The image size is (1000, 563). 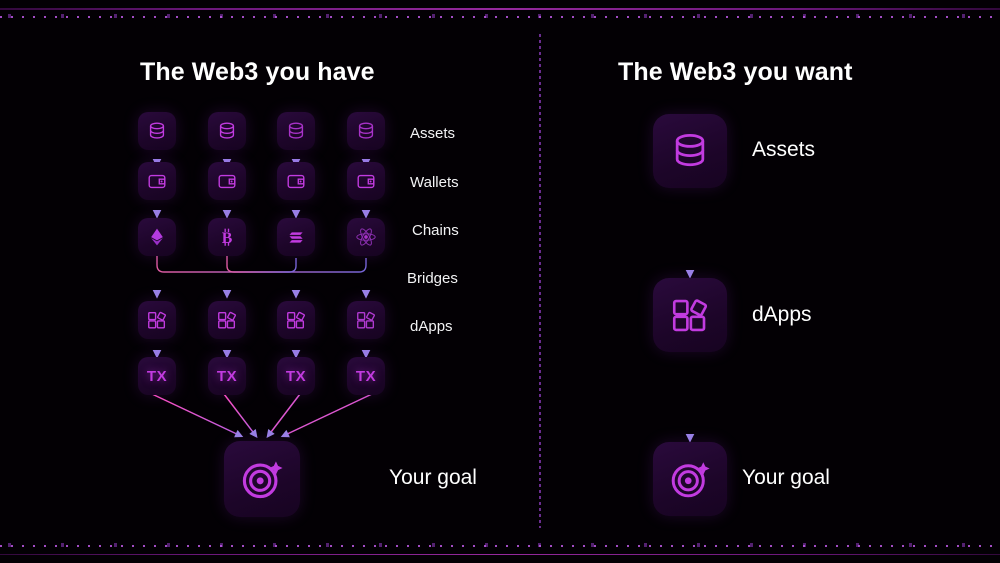 What do you see at coordinates (784, 149) in the screenshot?
I see `right-assets-label: Assets` at bounding box center [784, 149].